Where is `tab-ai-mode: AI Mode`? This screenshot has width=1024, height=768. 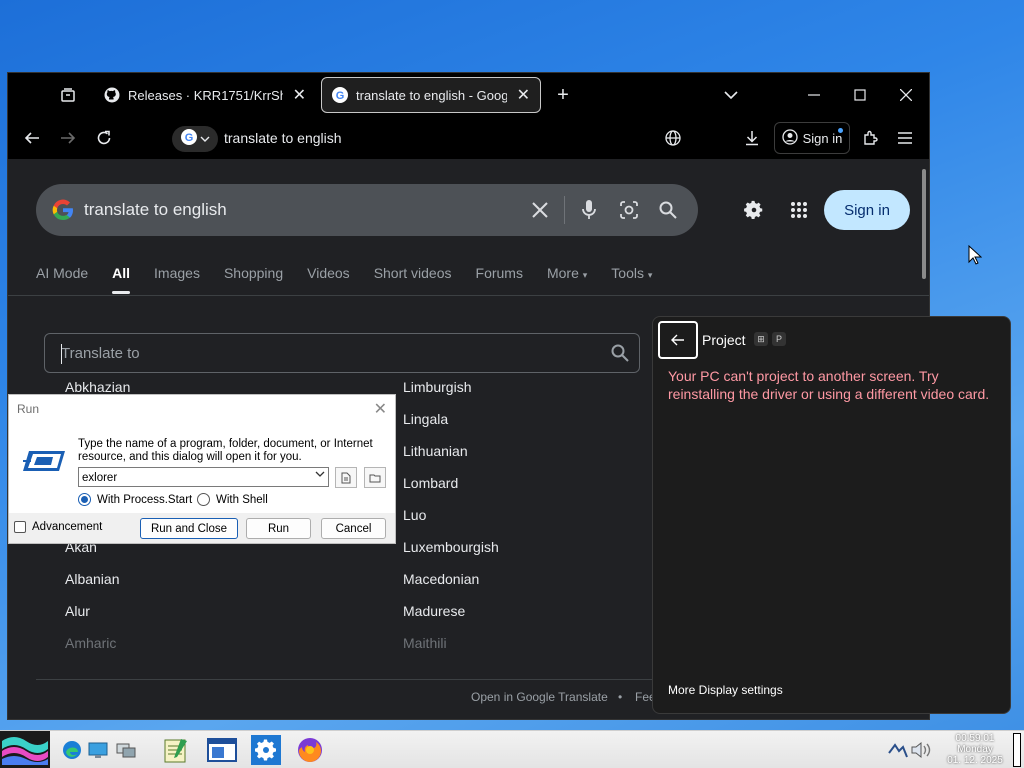 tab-ai-mode: AI Mode is located at coordinates (62, 280).